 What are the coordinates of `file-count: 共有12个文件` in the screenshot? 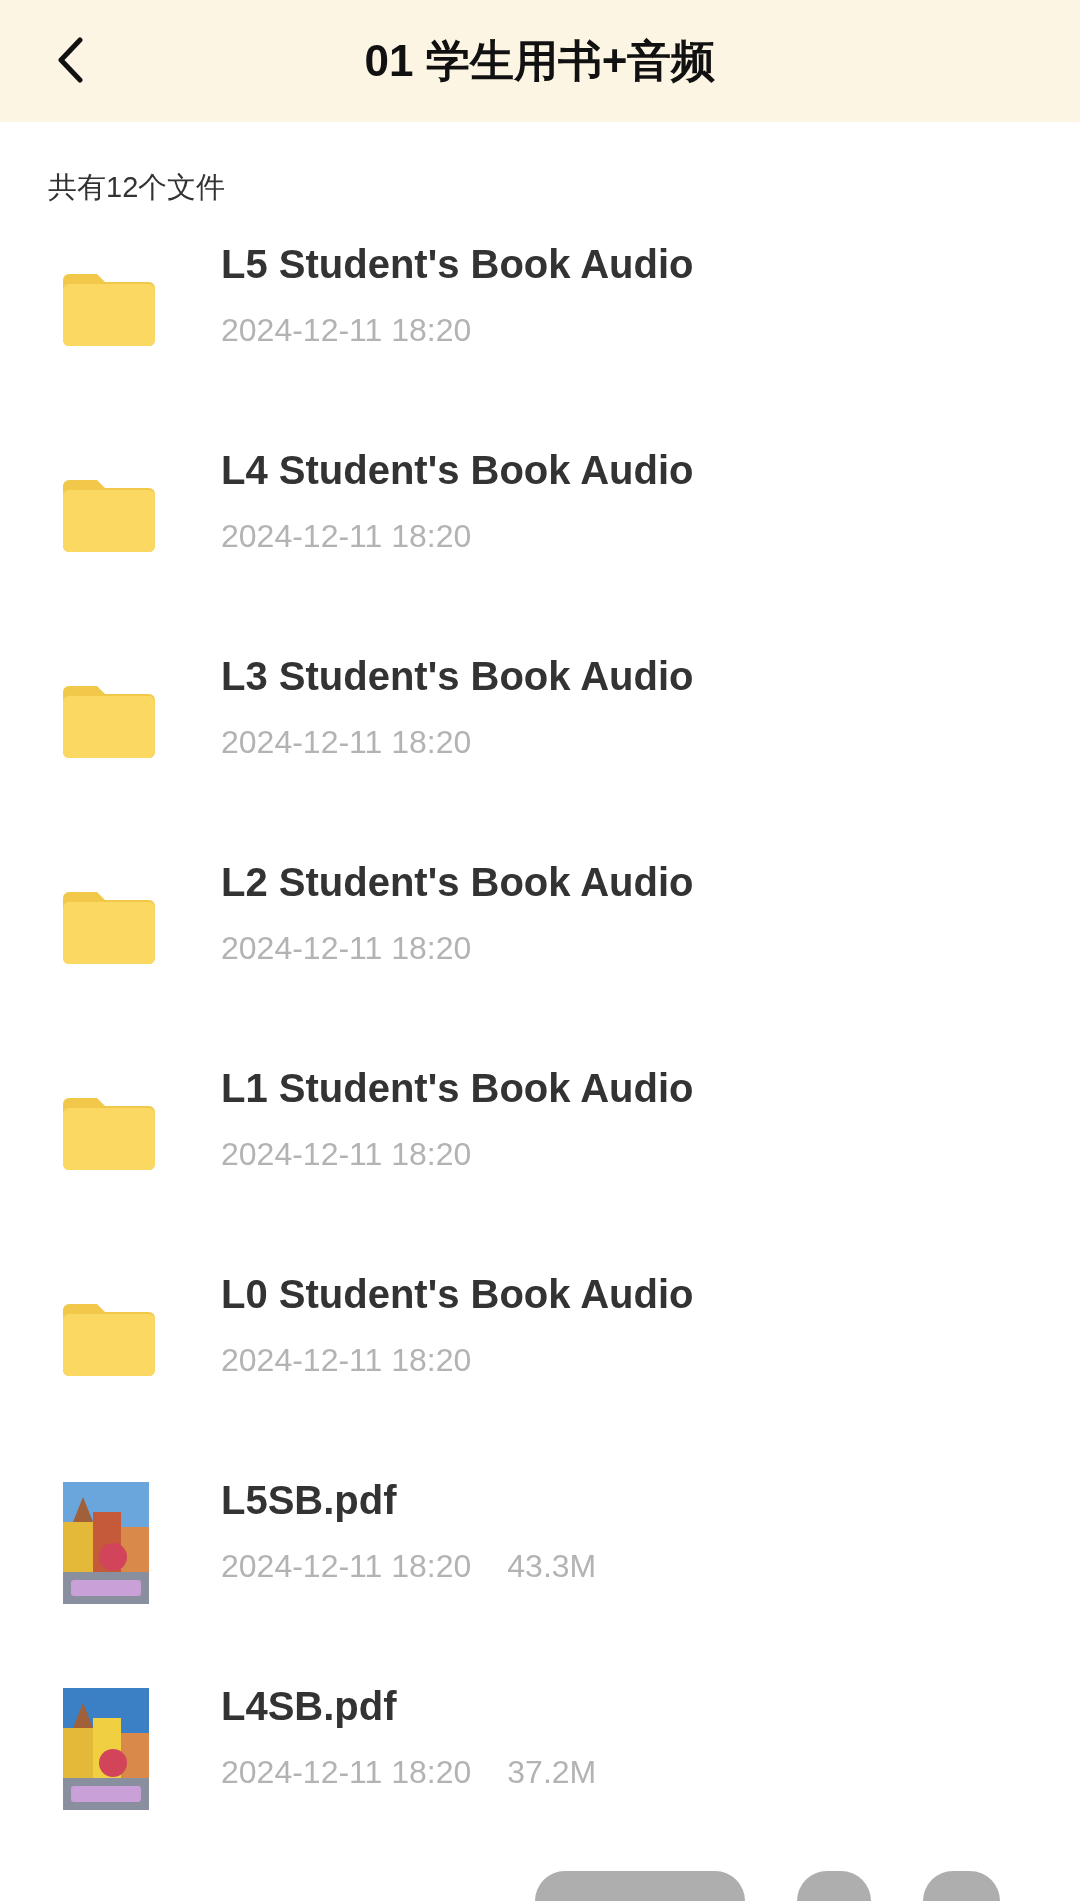 It's located at (137, 187).